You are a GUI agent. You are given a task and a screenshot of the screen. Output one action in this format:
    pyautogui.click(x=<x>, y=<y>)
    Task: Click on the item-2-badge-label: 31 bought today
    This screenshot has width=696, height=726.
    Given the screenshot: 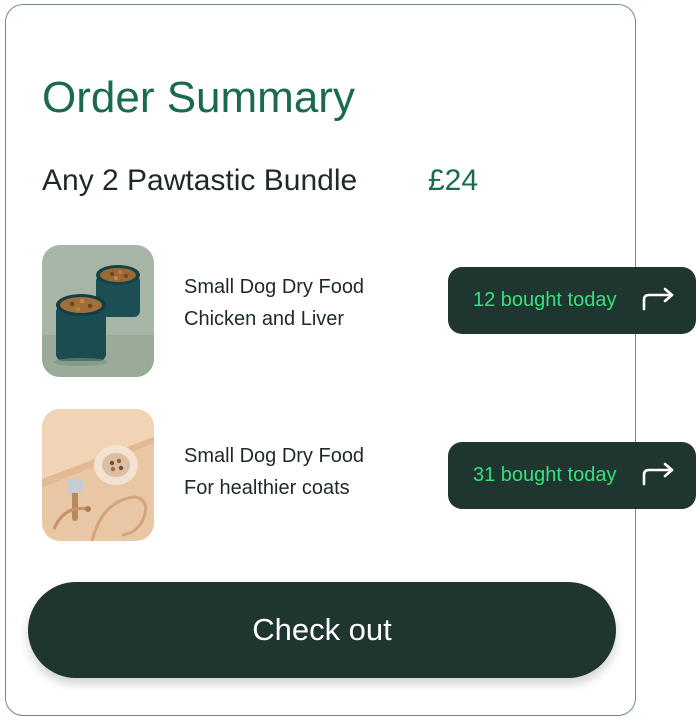 What is the action you would take?
    pyautogui.click(x=545, y=475)
    